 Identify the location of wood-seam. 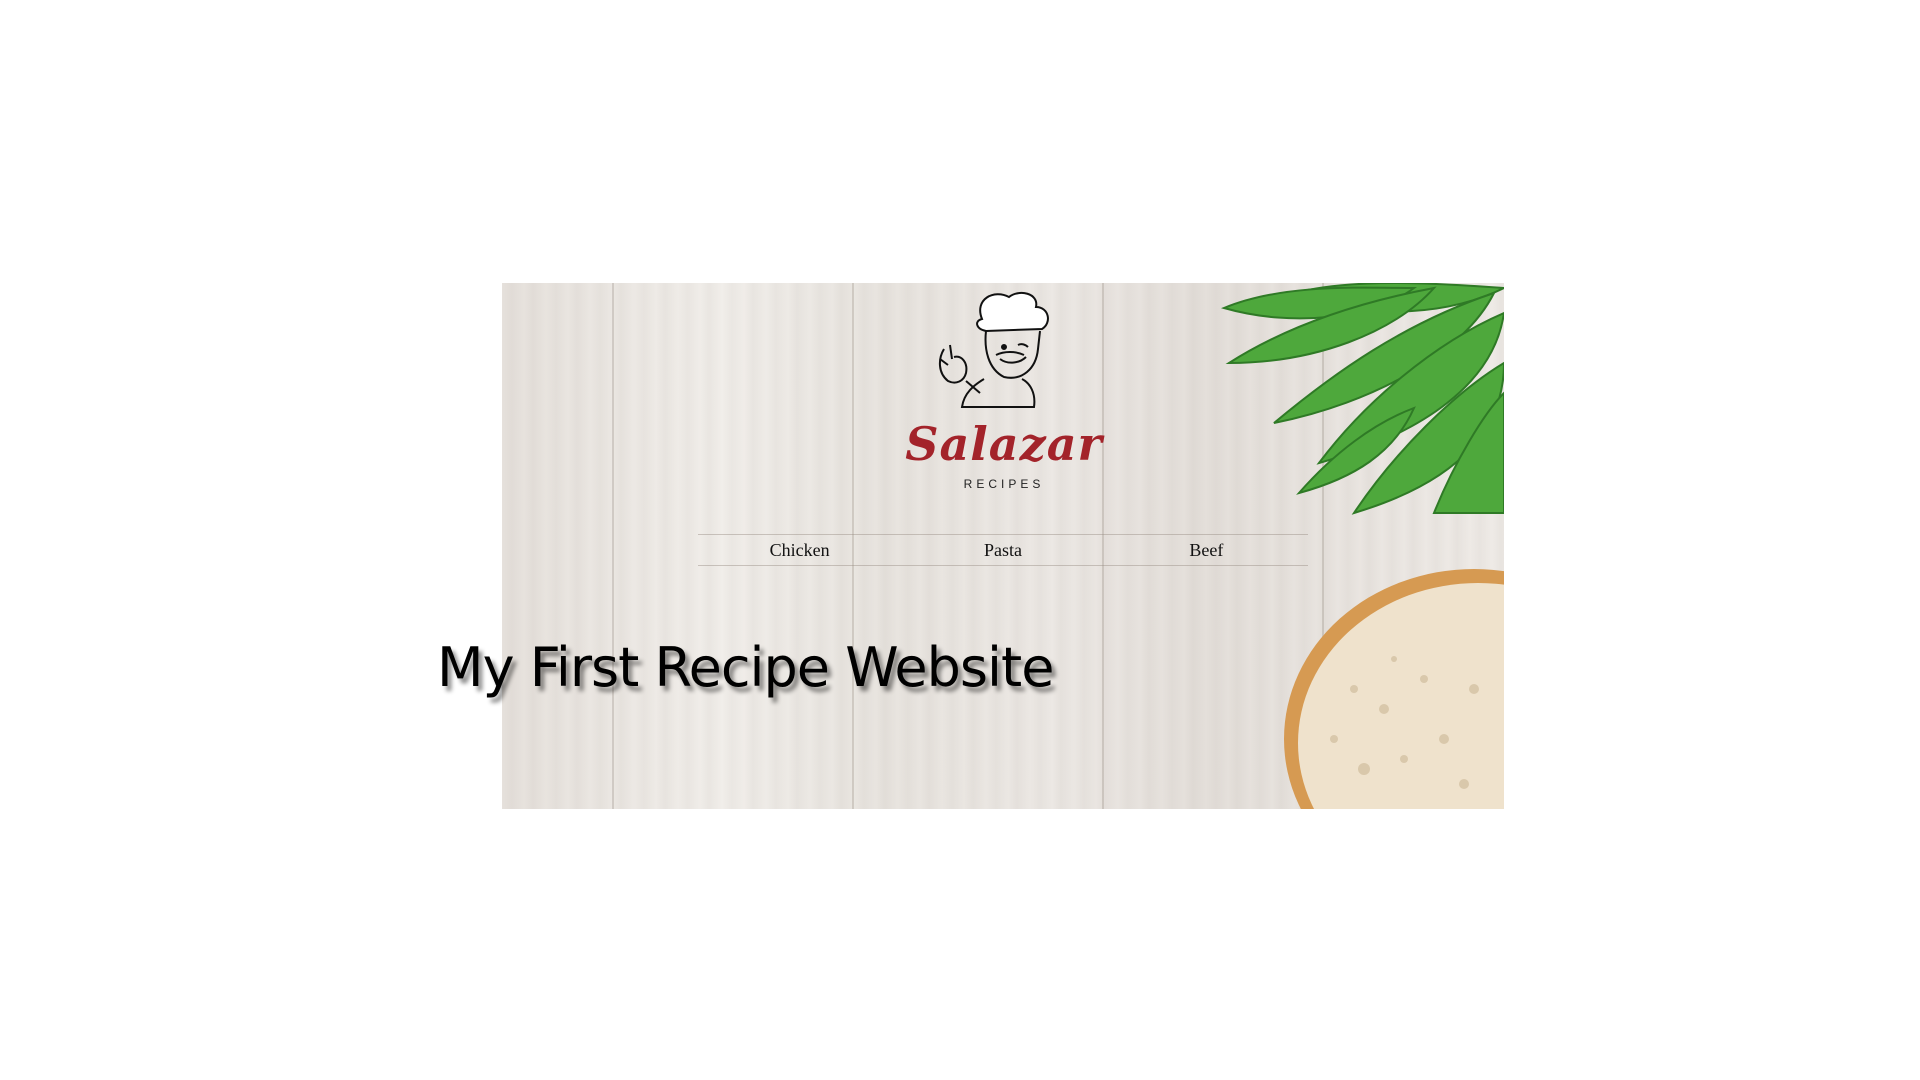
(613, 546).